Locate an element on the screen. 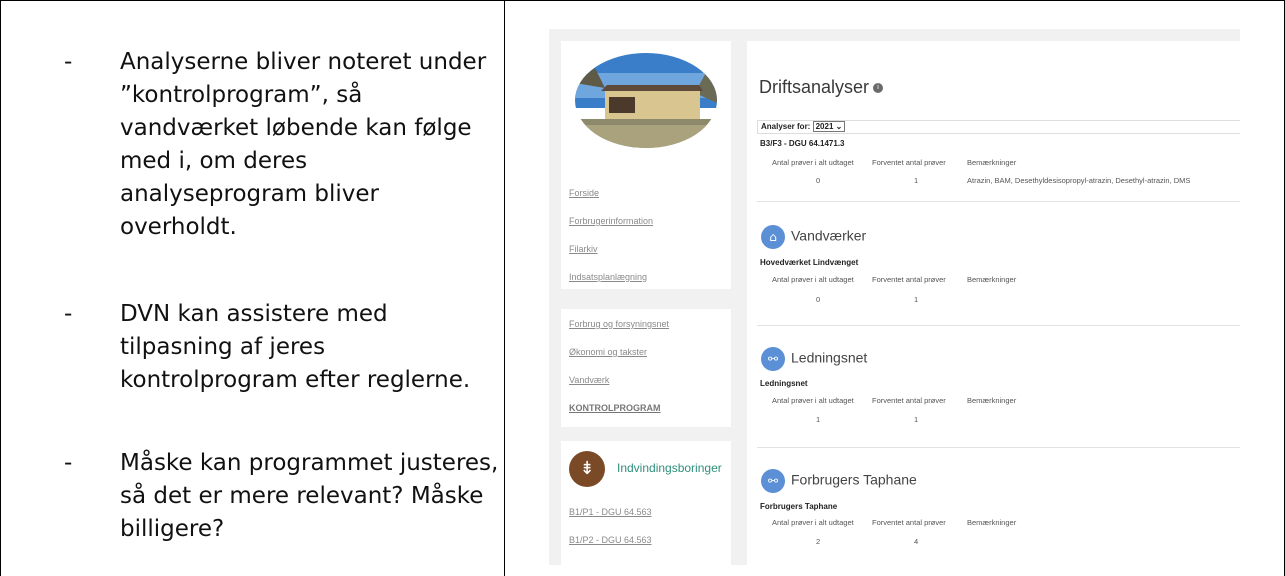 This screenshot has height=576, width=1285. section-title-ledningsnet: ⚯ Ledningsnet is located at coordinates (814, 359).